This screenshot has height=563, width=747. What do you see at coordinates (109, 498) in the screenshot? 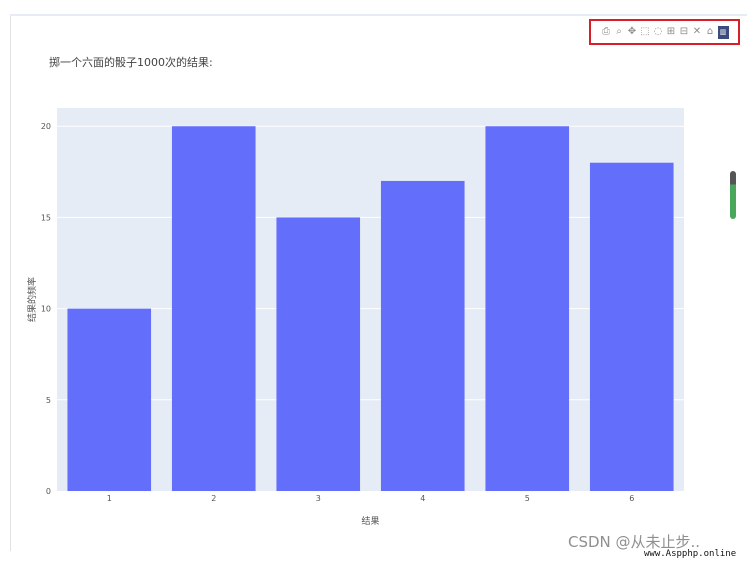
I see `x-tick-label: 1` at bounding box center [109, 498].